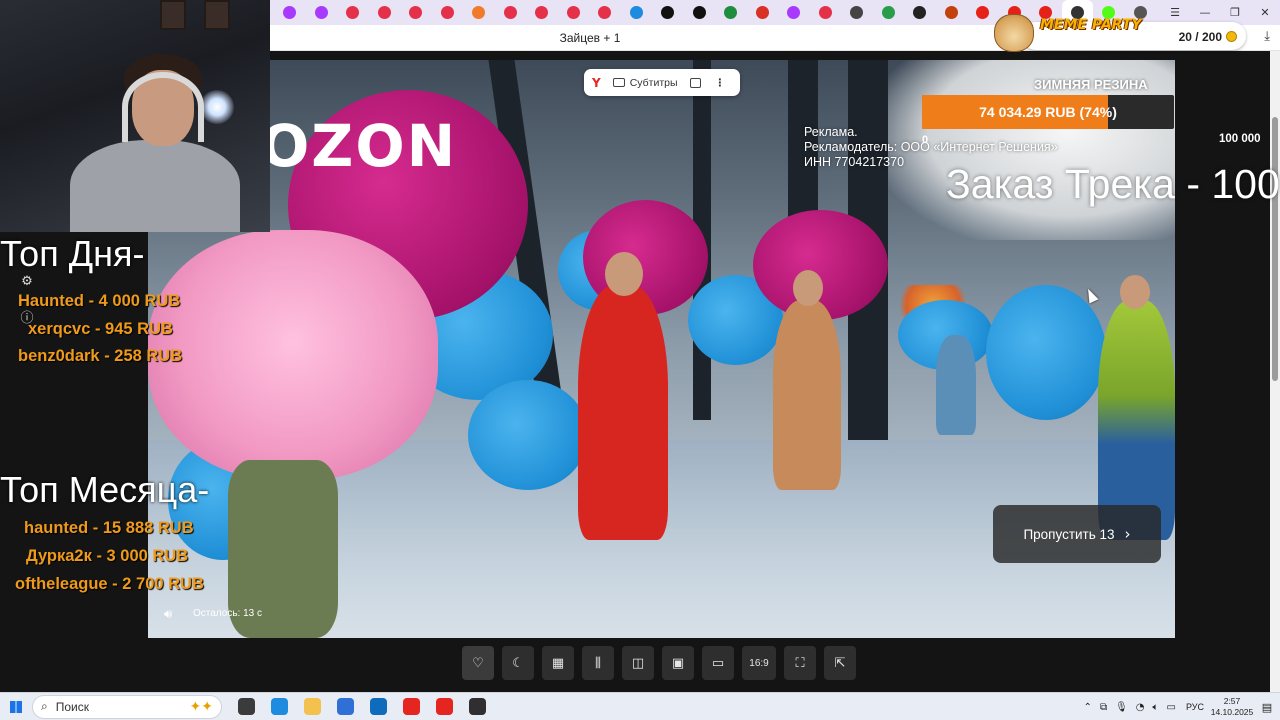 The image size is (1280, 720). What do you see at coordinates (518, 663) in the screenshot?
I see `night-mode-moon-icon: ☾` at bounding box center [518, 663].